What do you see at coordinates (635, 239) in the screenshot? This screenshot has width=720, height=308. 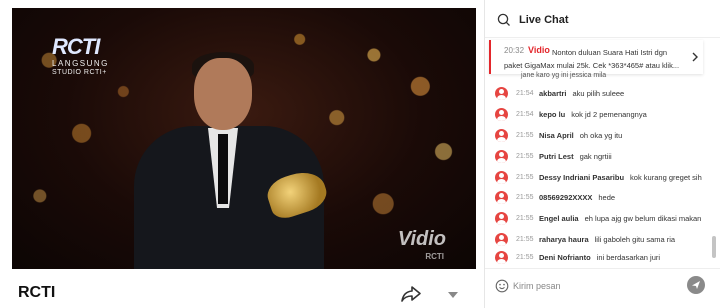 I see `chat-text: lili gaboleh gitu sama ria` at bounding box center [635, 239].